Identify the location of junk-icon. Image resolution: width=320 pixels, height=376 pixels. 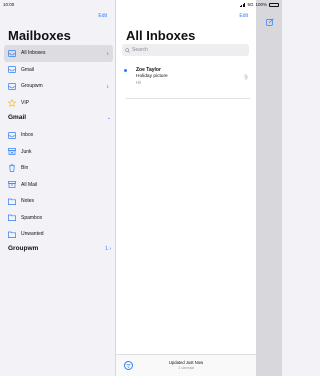
(12, 152).